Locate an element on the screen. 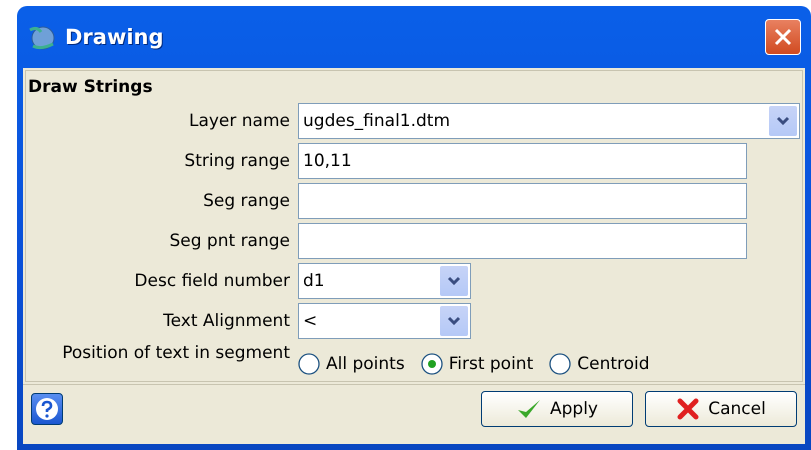 This screenshot has width=811, height=450. section-title: Draw Strings is located at coordinates (91, 87).